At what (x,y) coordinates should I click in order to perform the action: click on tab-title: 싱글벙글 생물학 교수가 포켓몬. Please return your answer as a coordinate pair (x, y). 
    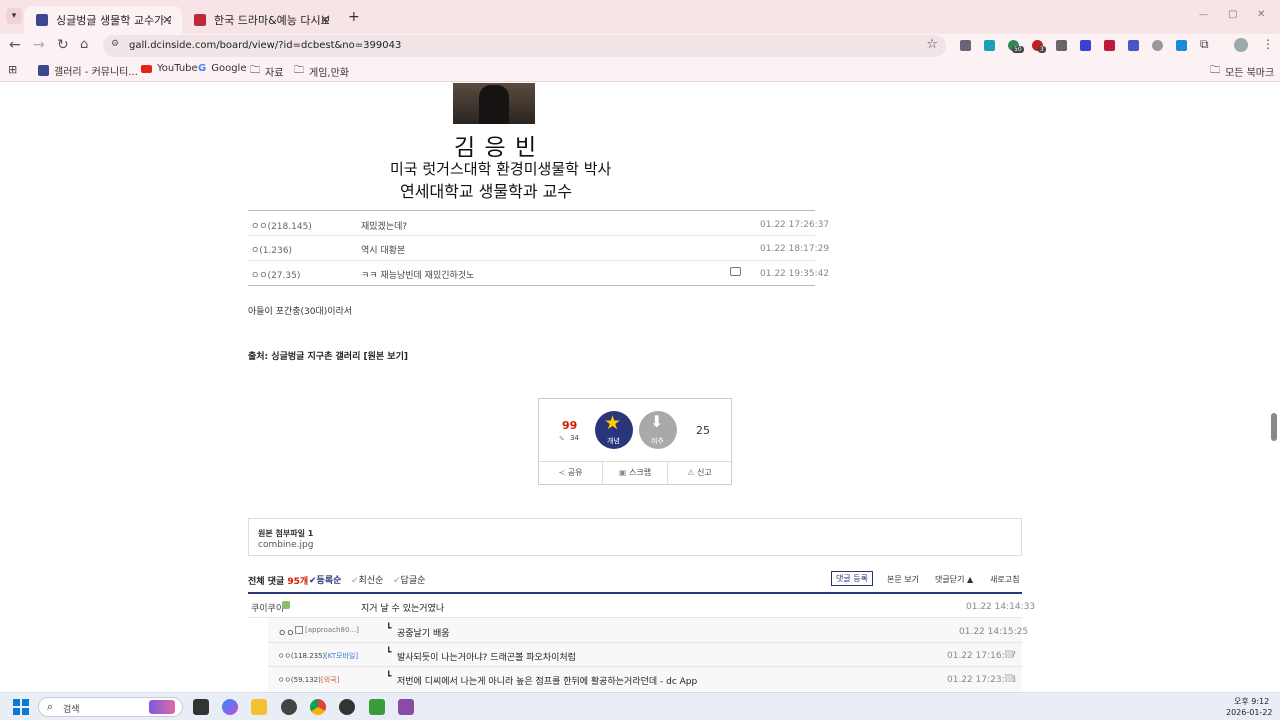
    Looking at the image, I should click on (113, 20).